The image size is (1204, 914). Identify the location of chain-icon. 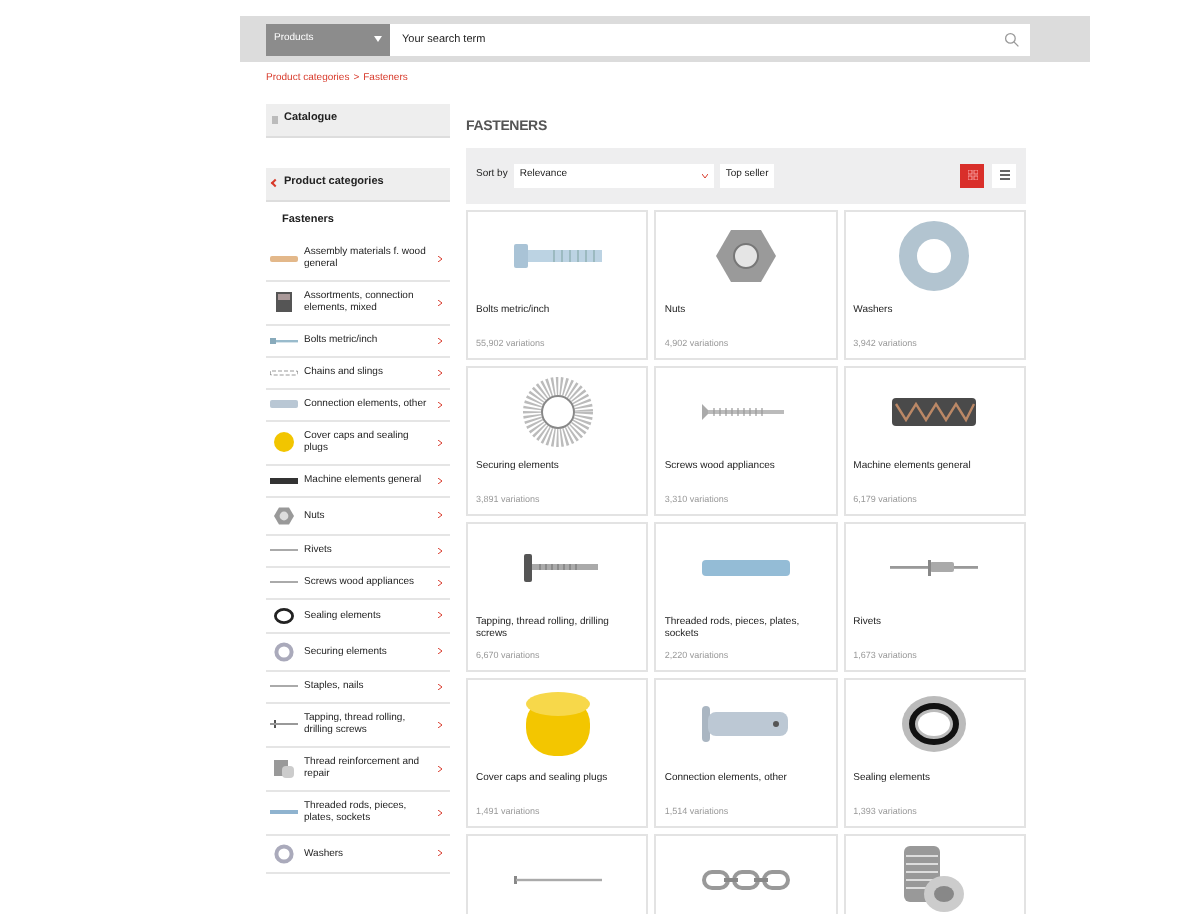
(283, 372).